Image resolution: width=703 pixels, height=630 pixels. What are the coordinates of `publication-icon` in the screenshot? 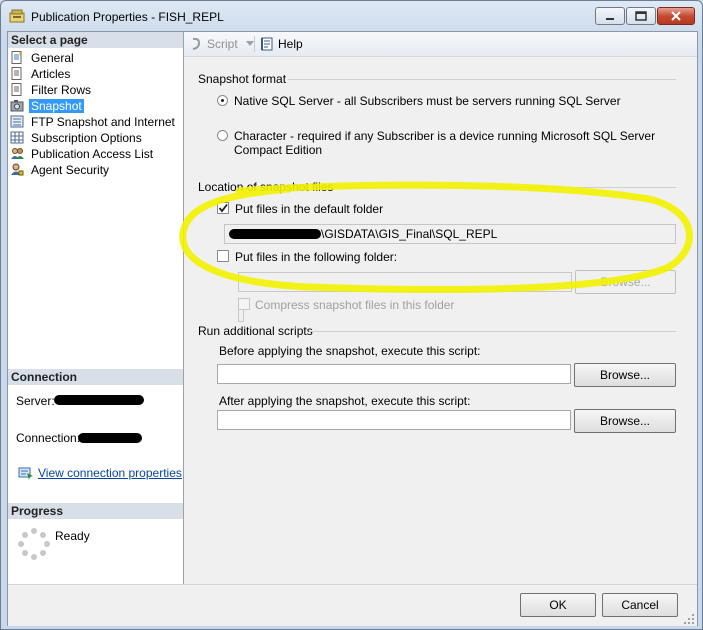 It's located at (17, 16).